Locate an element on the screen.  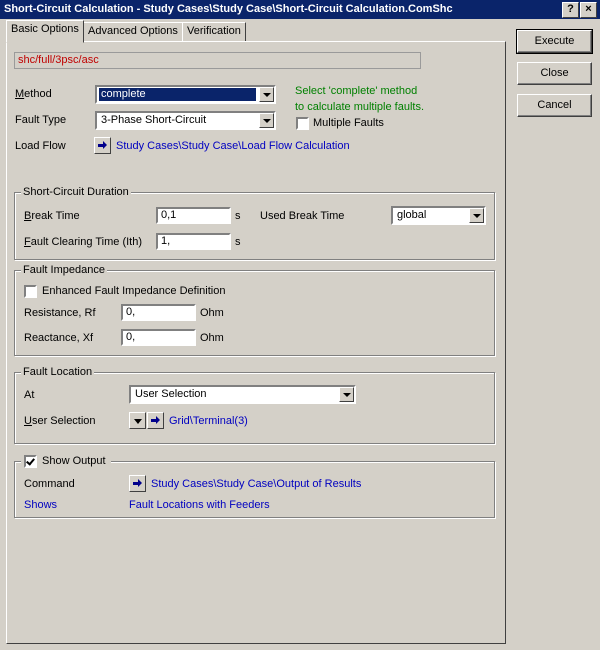
select-dropdown-icon is located at coordinates (137, 420).